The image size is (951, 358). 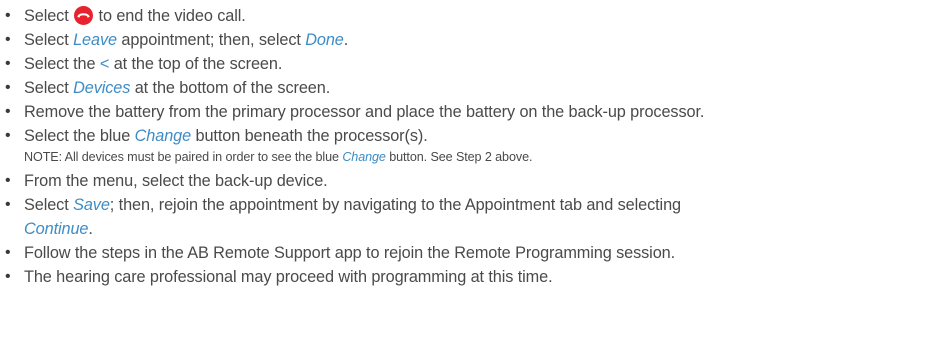 What do you see at coordinates (196, 64) in the screenshot?
I see `step-text: at the top of the screen.` at bounding box center [196, 64].